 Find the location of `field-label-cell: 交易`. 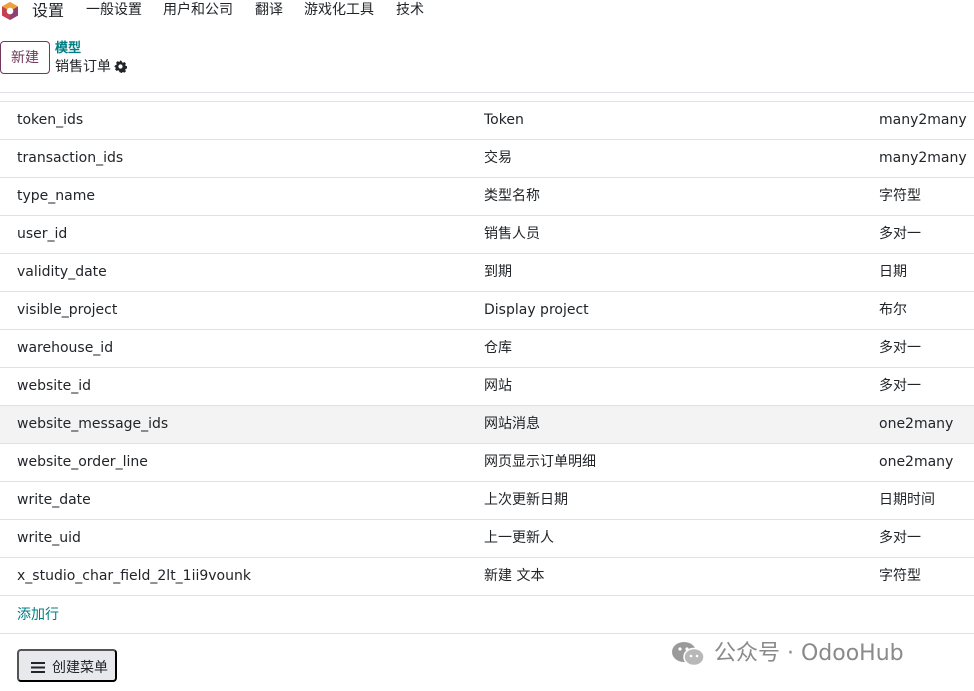

field-label-cell: 交易 is located at coordinates (498, 158).